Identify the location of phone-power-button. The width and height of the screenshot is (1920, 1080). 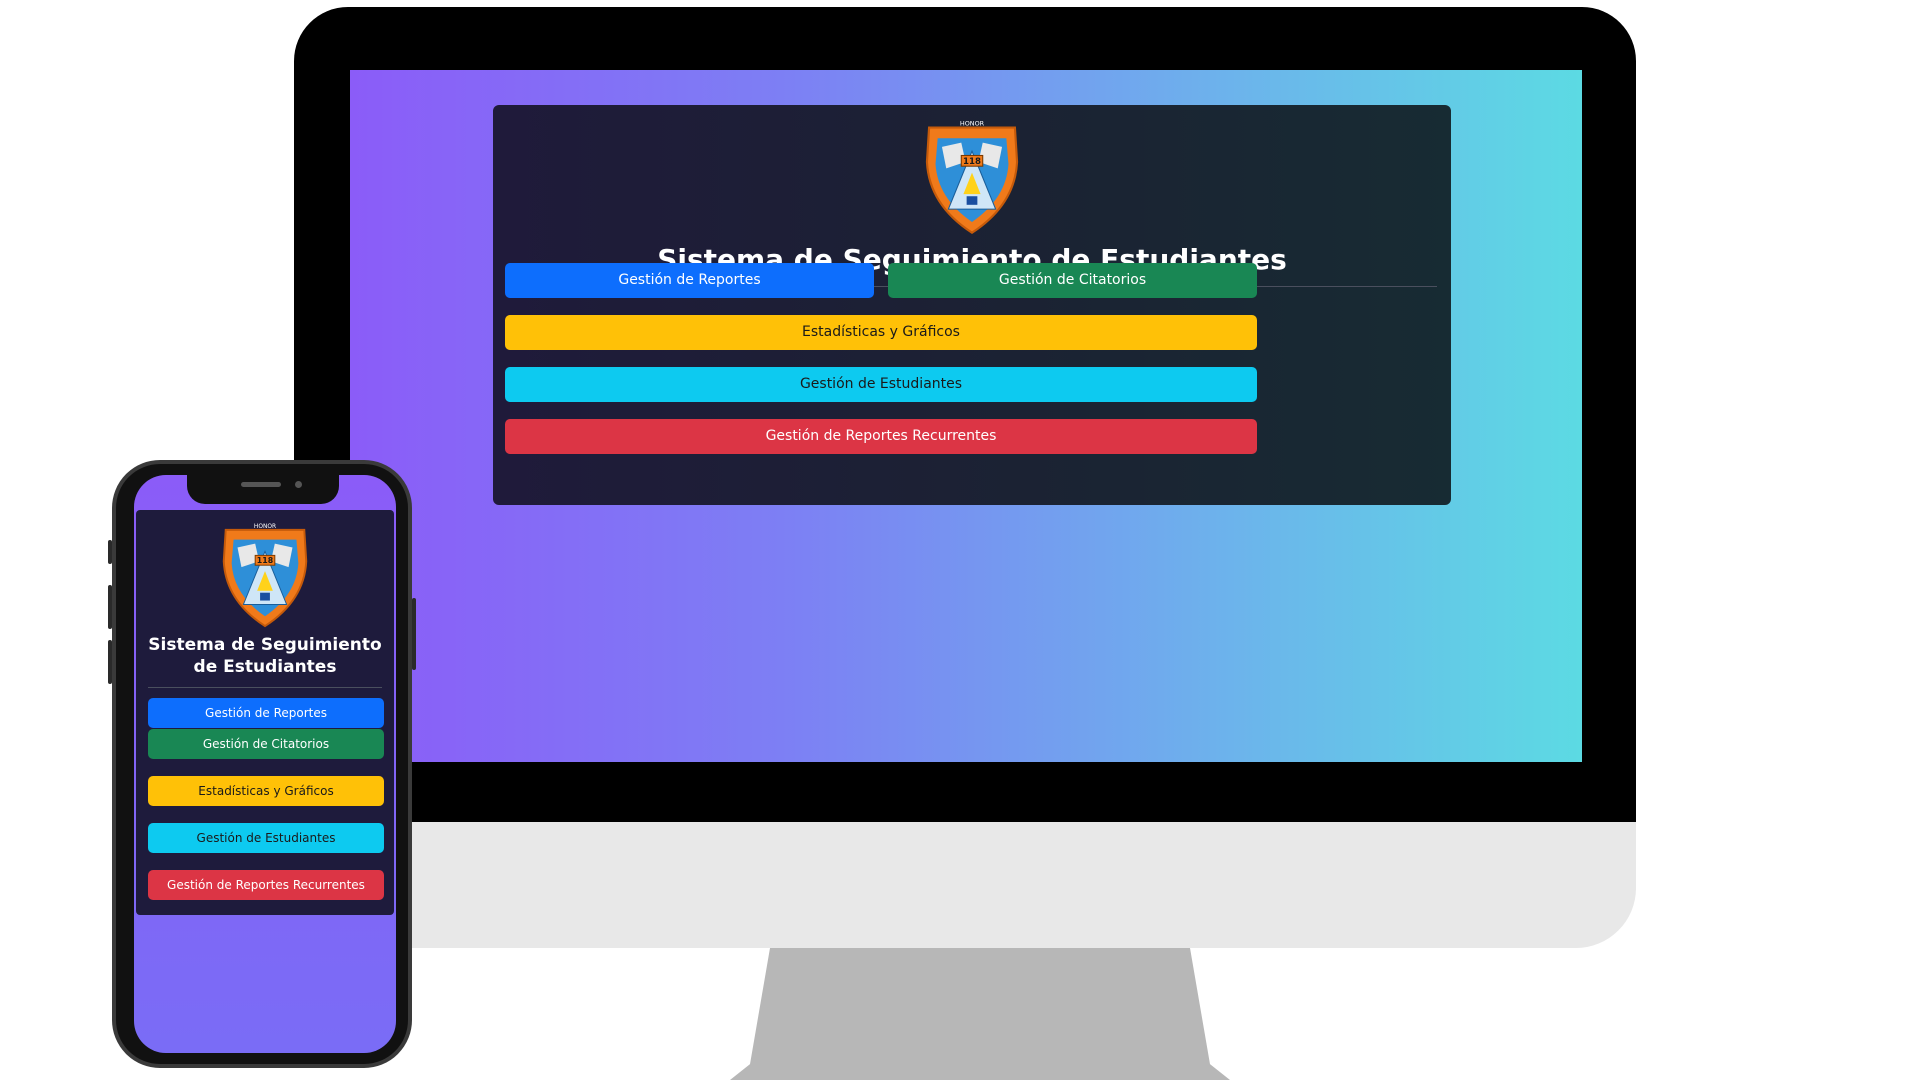
(414, 634).